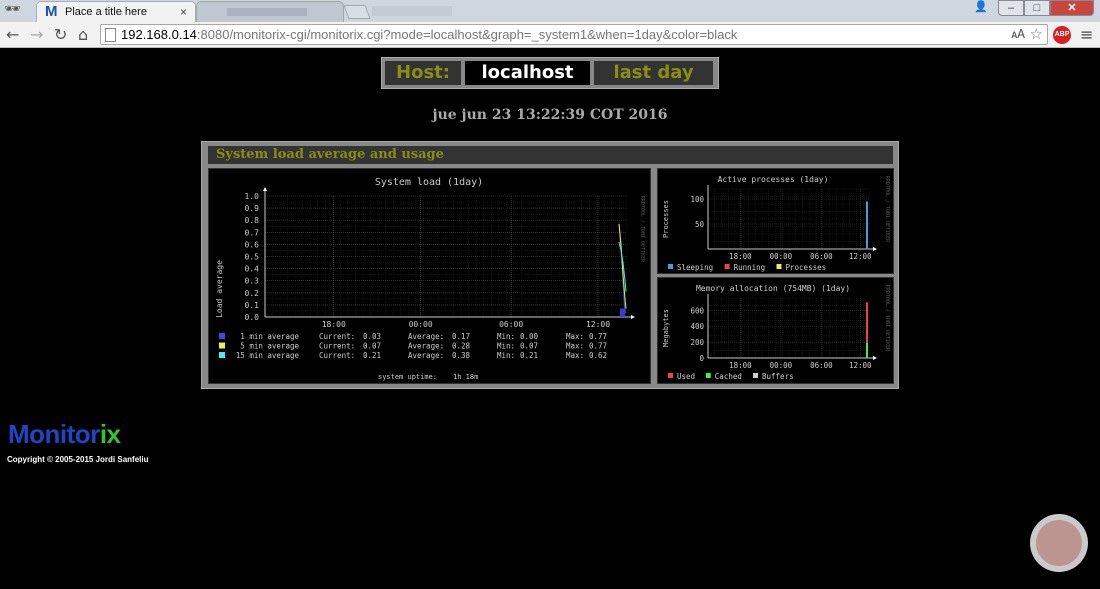  I want to click on back-arrow-icon: ←, so click(12, 34).